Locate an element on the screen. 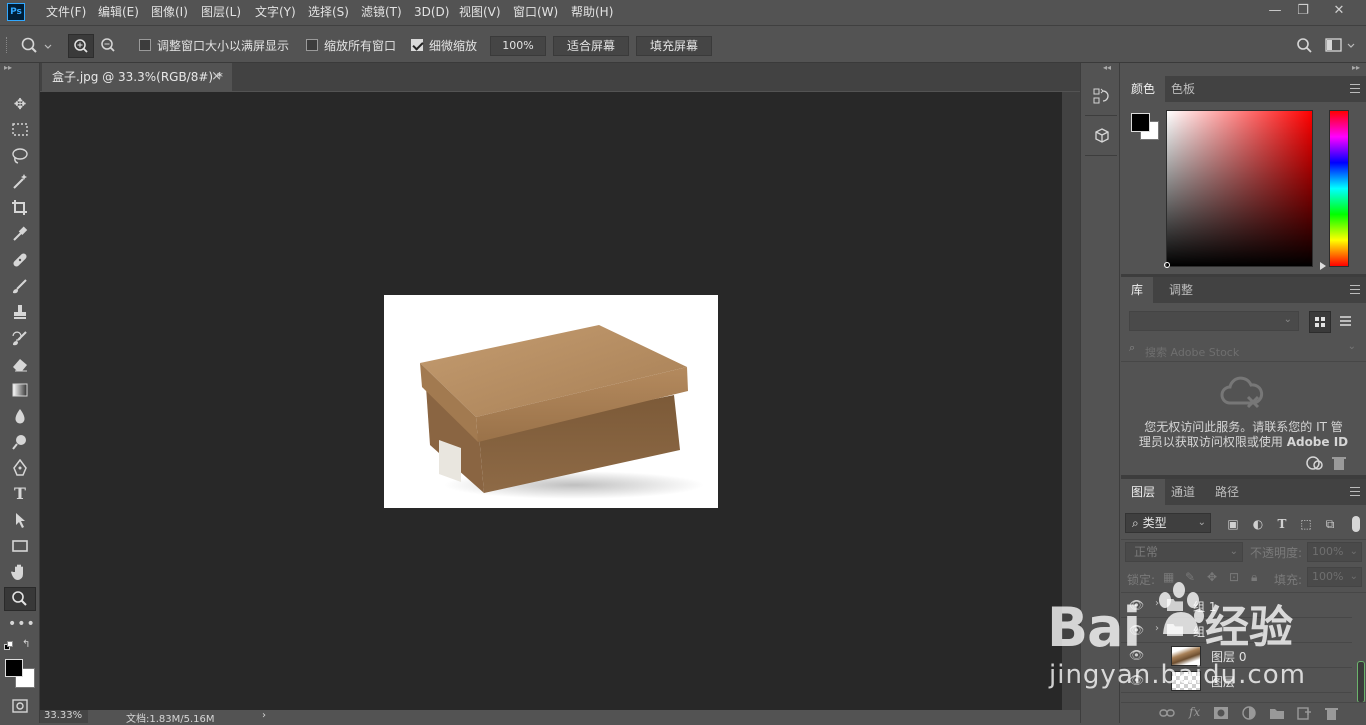 This screenshot has width=1366, height=725. fit-screen-button: 适合屏幕 is located at coordinates (591, 46).